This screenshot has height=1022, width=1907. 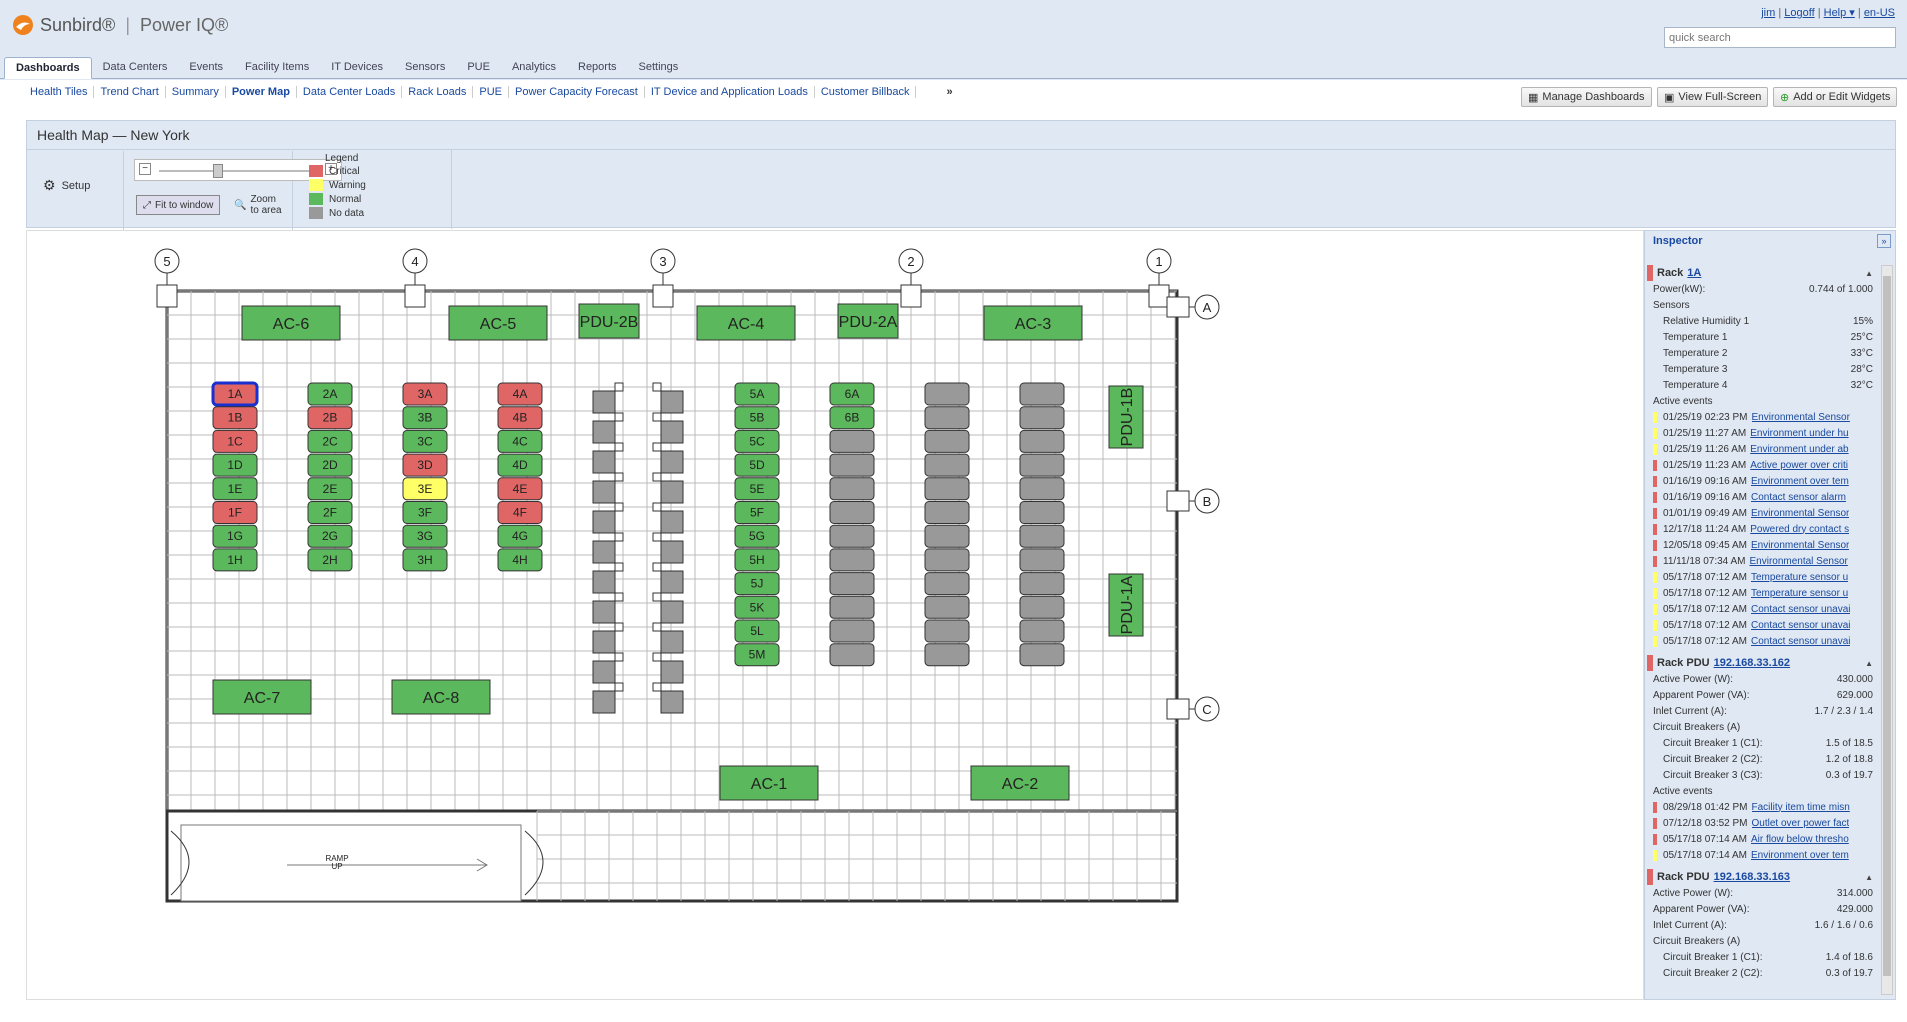 I want to click on user-link: jim, so click(x=1768, y=13).